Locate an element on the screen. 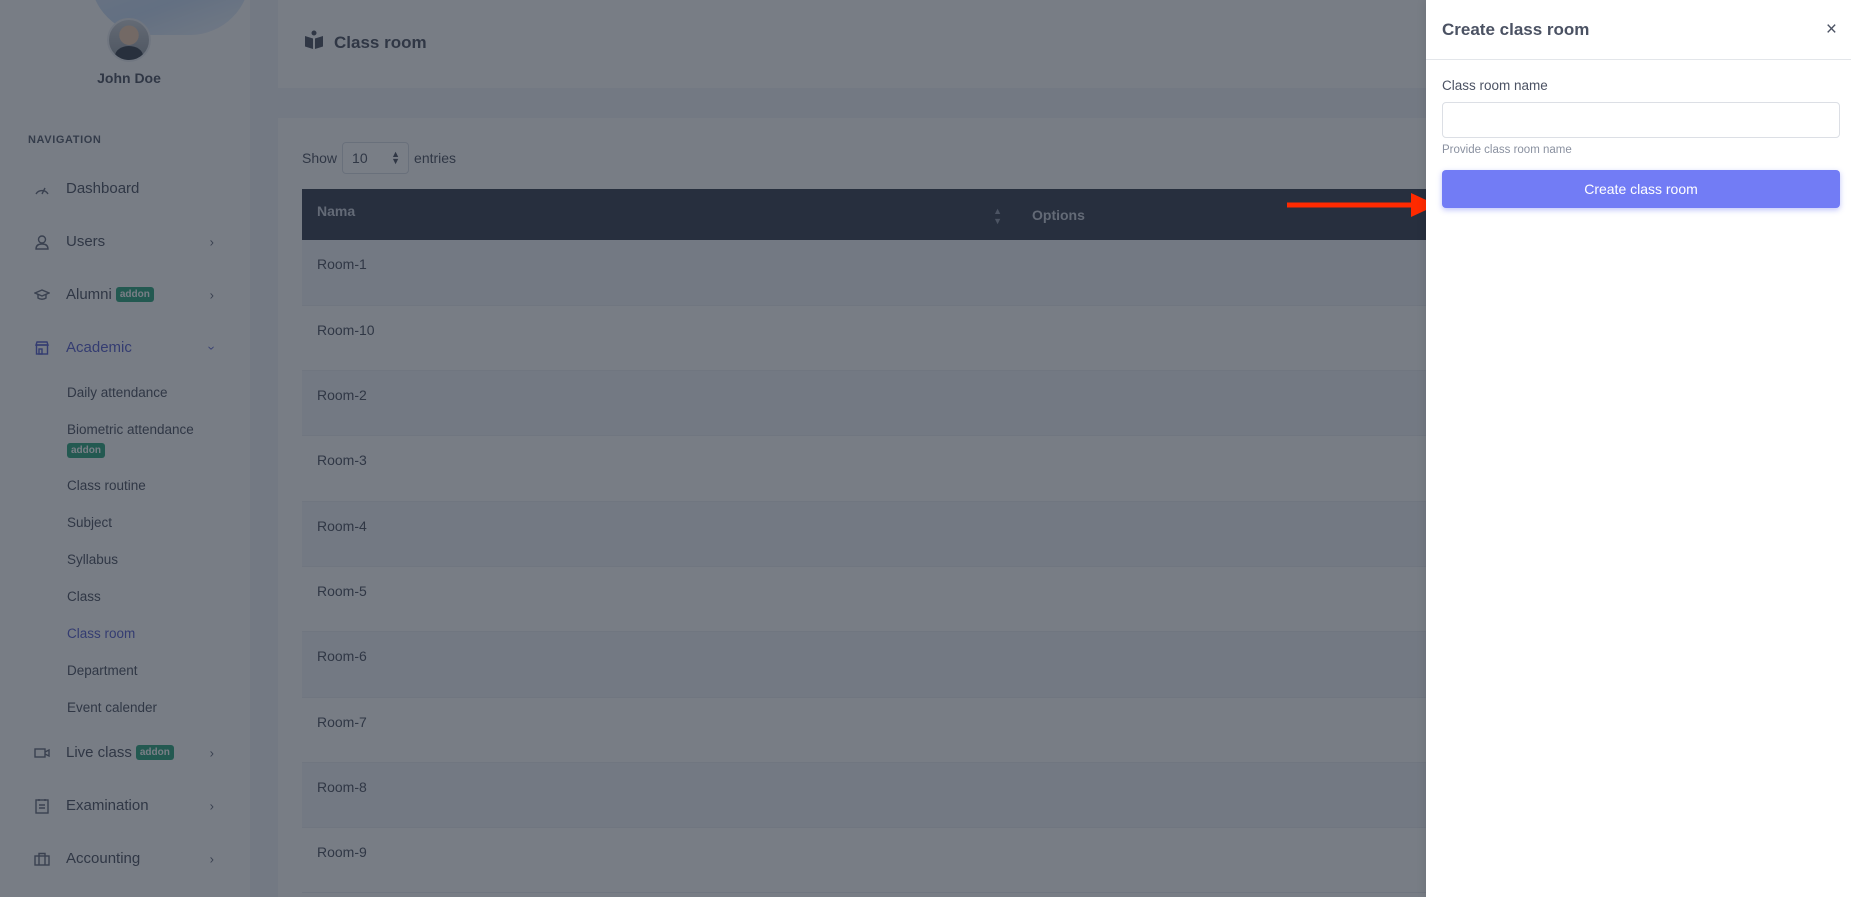 The width and height of the screenshot is (1851, 897). close-icon: × is located at coordinates (1831, 29).